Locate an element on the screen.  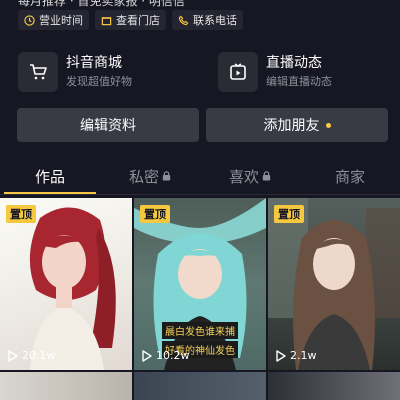
profile-tabs: 作品 私密 喜欢 商家 is located at coordinates (200, 176).